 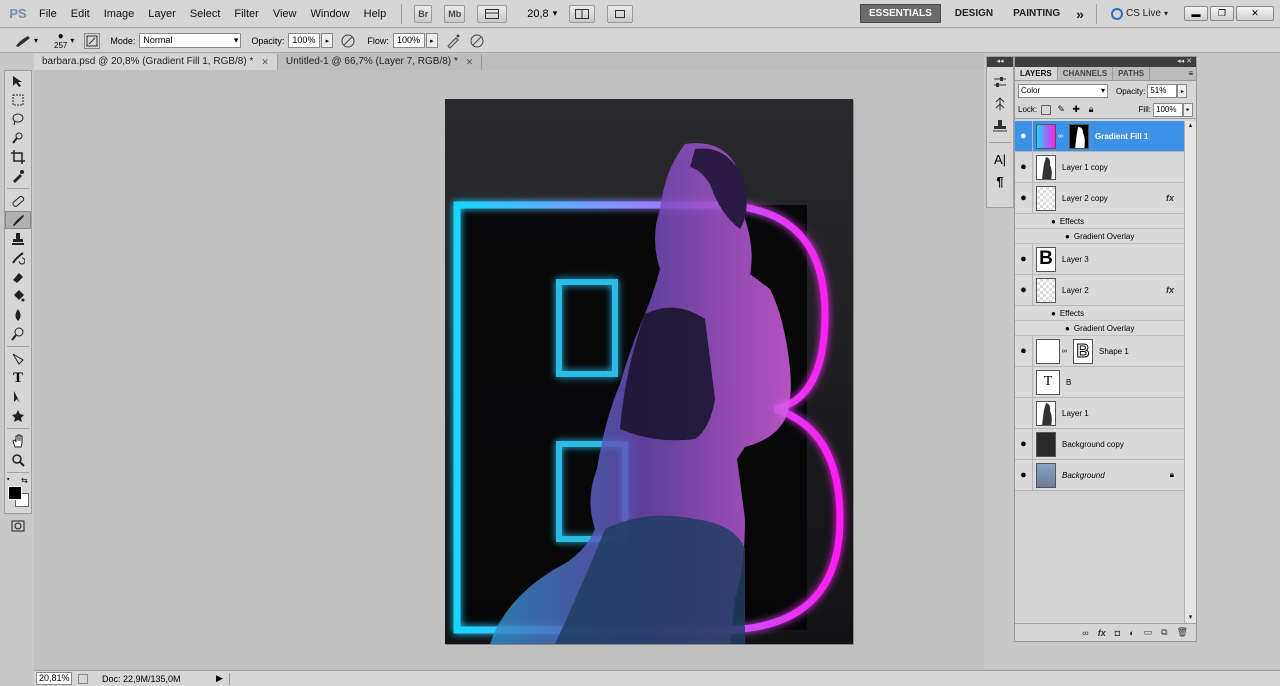 I want to click on brush-size-picker: ● 257, so click(x=60, y=40).